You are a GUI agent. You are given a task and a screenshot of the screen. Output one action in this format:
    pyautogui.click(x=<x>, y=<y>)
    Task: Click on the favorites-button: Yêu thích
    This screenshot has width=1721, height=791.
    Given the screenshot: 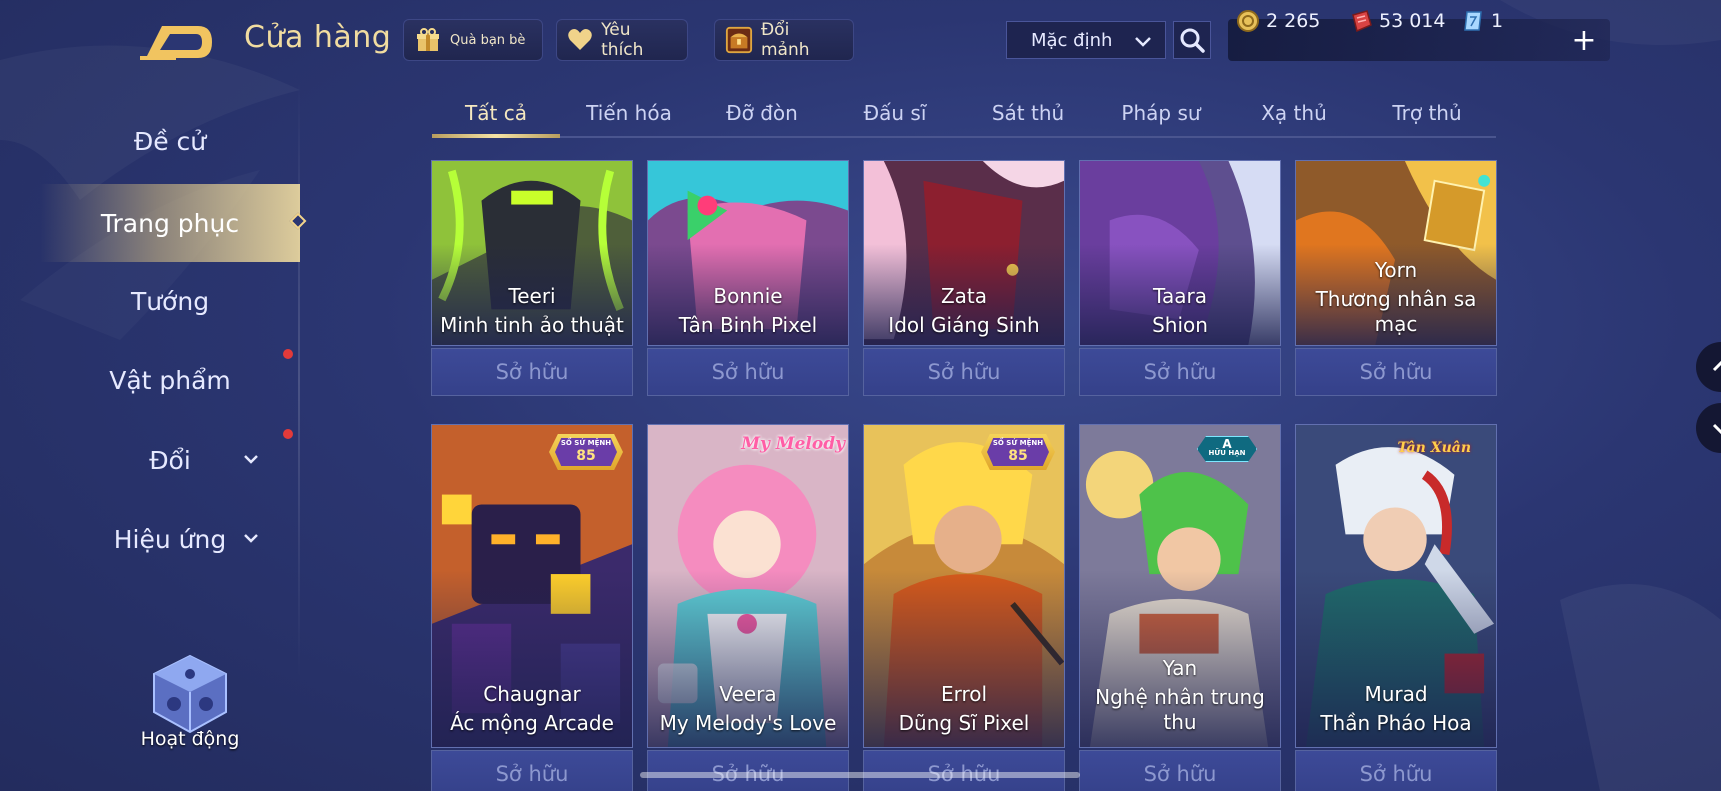 What is the action you would take?
    pyautogui.click(x=622, y=40)
    